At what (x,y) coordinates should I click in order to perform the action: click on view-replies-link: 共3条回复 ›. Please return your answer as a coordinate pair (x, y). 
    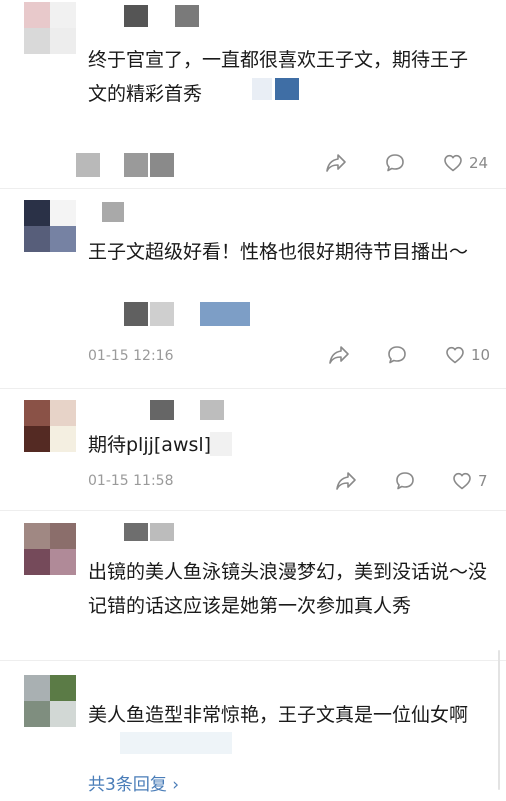
    Looking at the image, I should click on (133, 782).